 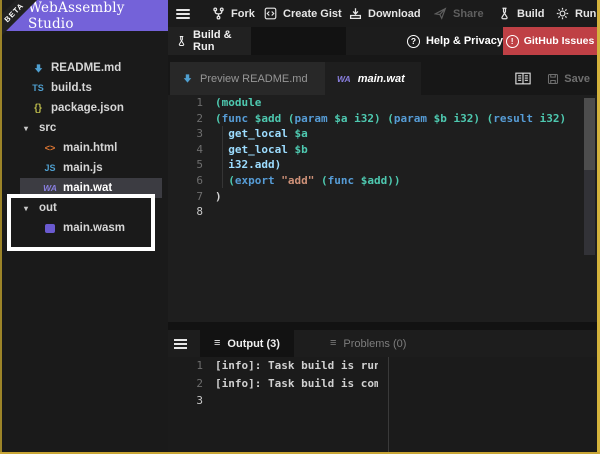 I want to click on code-line: 8, so click(x=199, y=212).